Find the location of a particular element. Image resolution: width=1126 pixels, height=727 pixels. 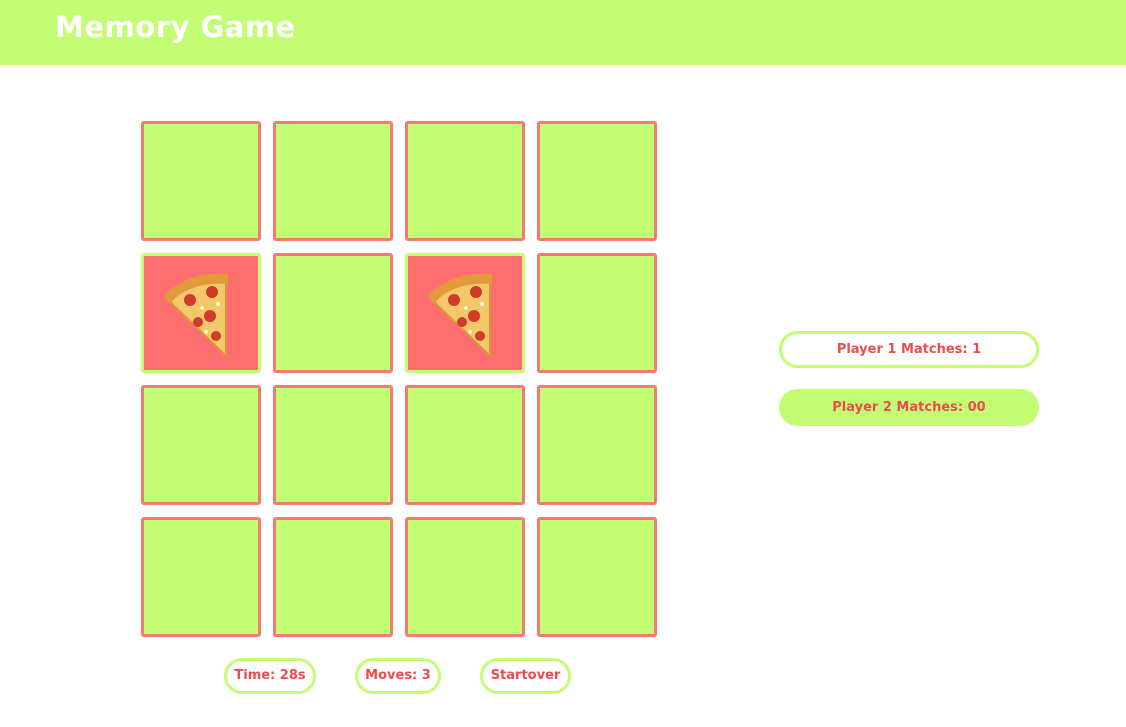

page-title: Memory Game is located at coordinates (175, 27).